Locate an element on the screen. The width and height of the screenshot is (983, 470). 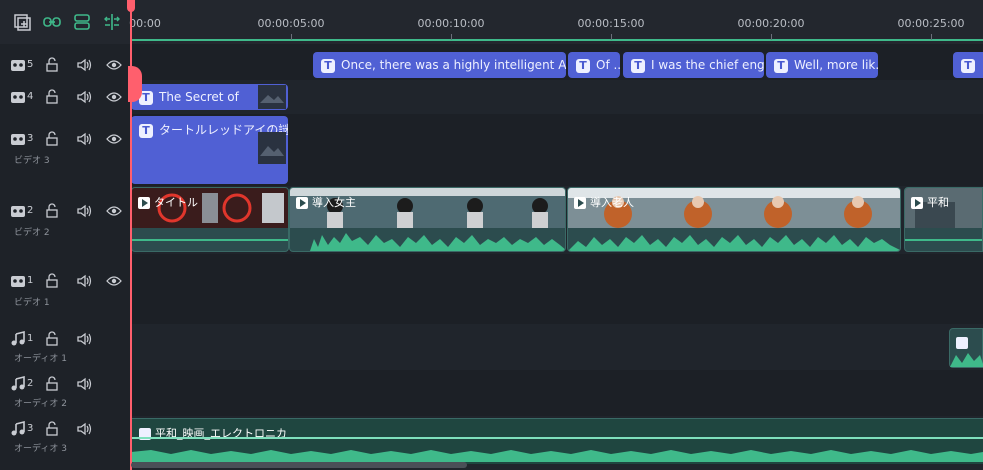
title-clip: T The Secret of is located at coordinates (209, 97).